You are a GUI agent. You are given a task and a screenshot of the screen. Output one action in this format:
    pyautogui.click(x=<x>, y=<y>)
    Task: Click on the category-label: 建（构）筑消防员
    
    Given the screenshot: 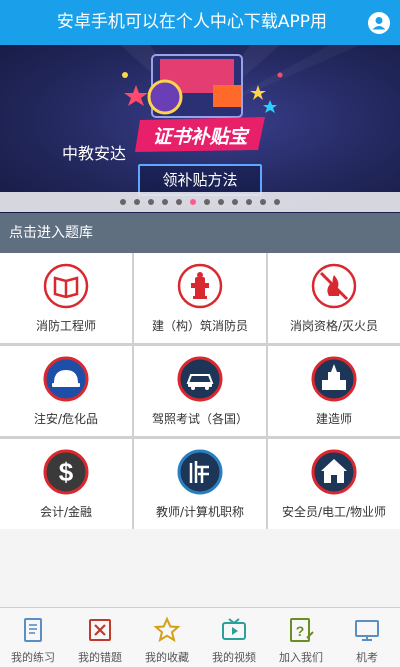 What is the action you would take?
    pyautogui.click(x=199, y=326)
    